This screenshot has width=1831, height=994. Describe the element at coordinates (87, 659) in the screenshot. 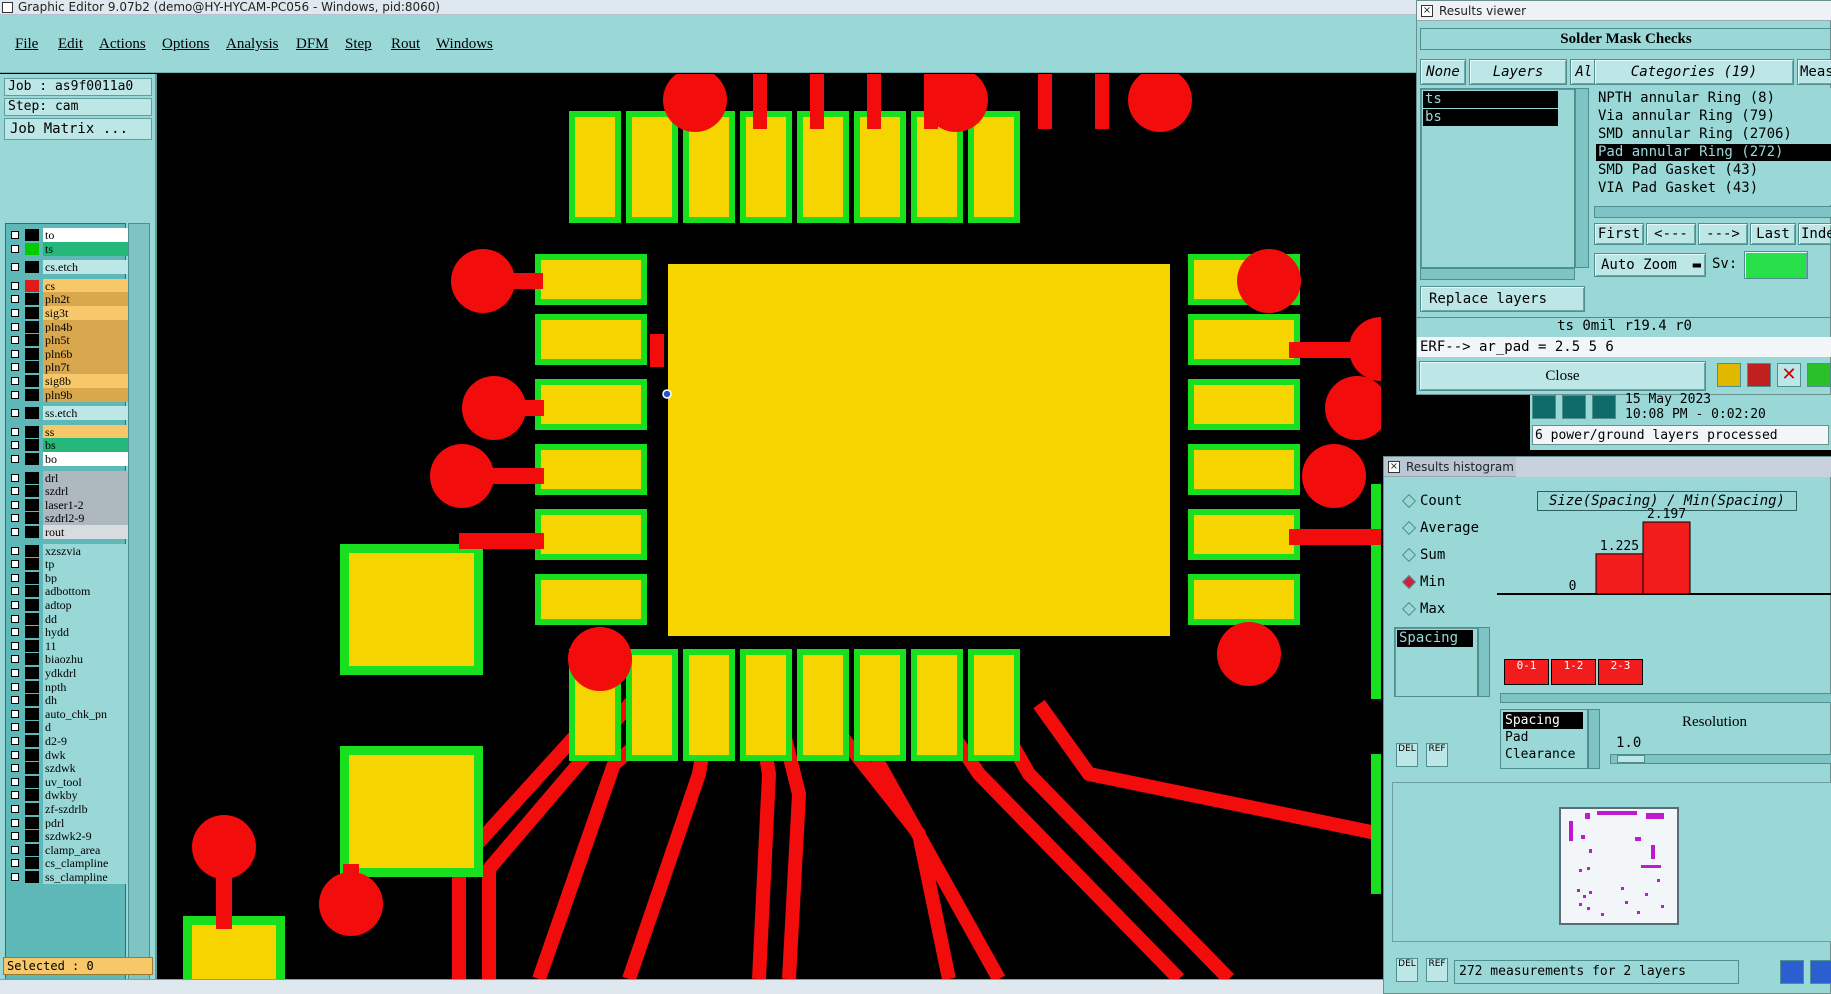

I see `layer-name: biaozhu` at that location.